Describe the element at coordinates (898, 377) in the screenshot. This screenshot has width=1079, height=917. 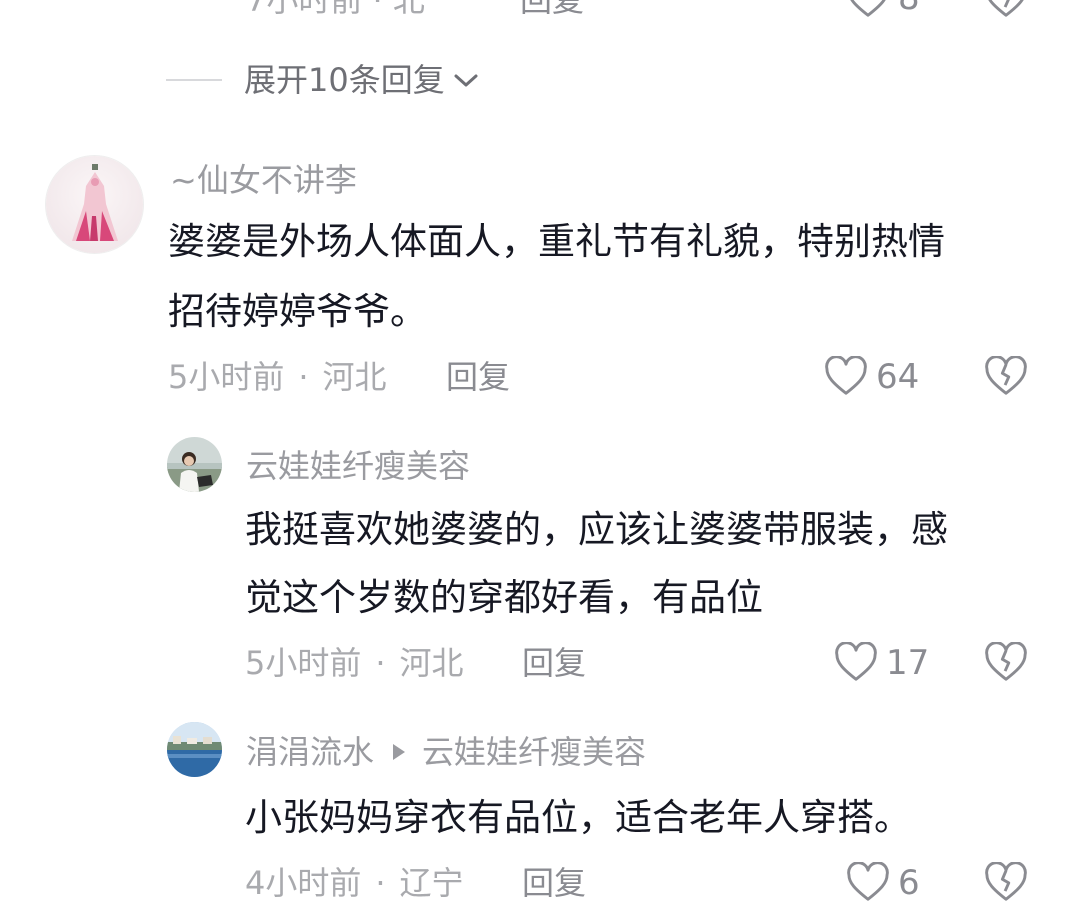
I see `like-count: 64` at that location.